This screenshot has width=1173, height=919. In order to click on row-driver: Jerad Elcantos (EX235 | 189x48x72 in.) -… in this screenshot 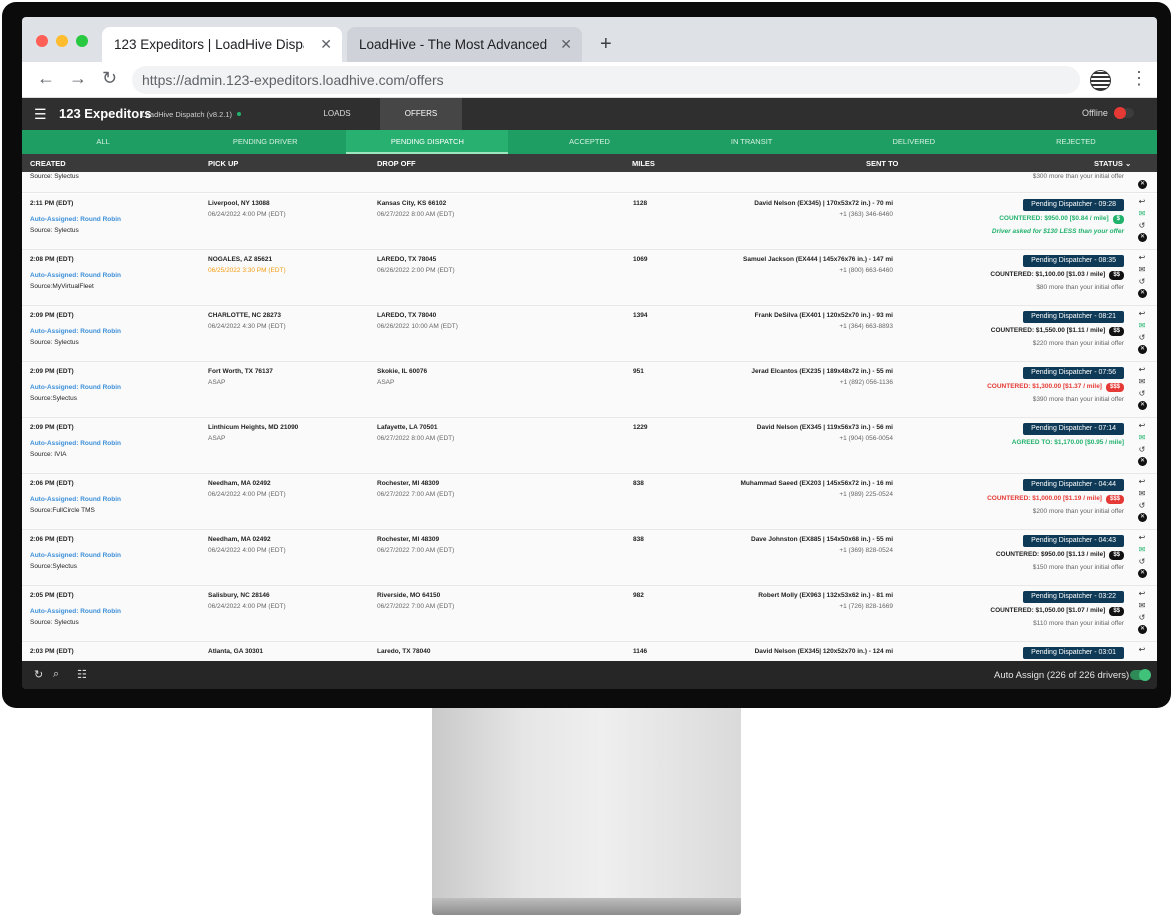, I will do `click(822, 371)`.